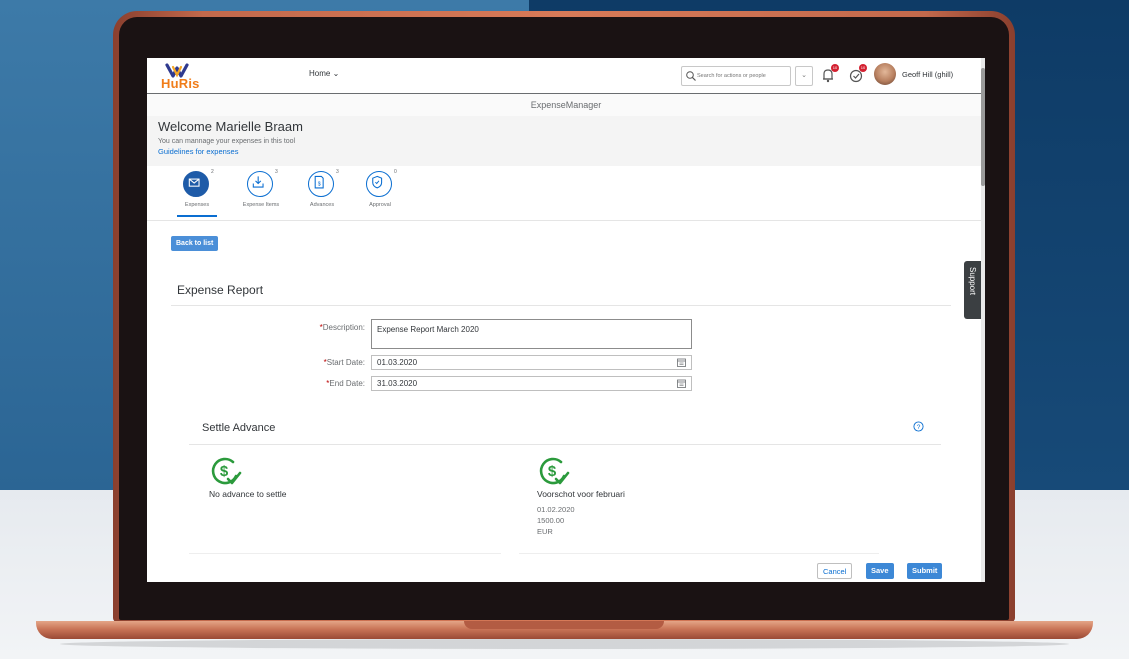 Image resolution: width=1129 pixels, height=659 pixels. Describe the element at coordinates (180, 83) in the screenshot. I see `logo-text: HuRis` at that location.